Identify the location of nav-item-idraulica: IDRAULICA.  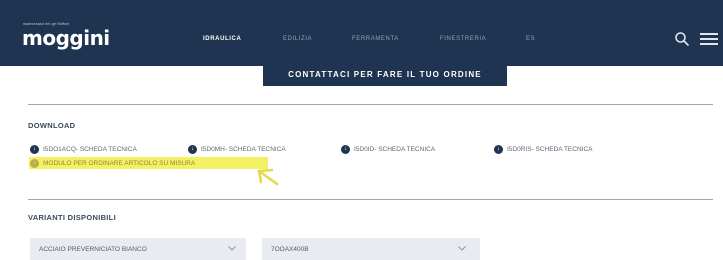
(222, 39).